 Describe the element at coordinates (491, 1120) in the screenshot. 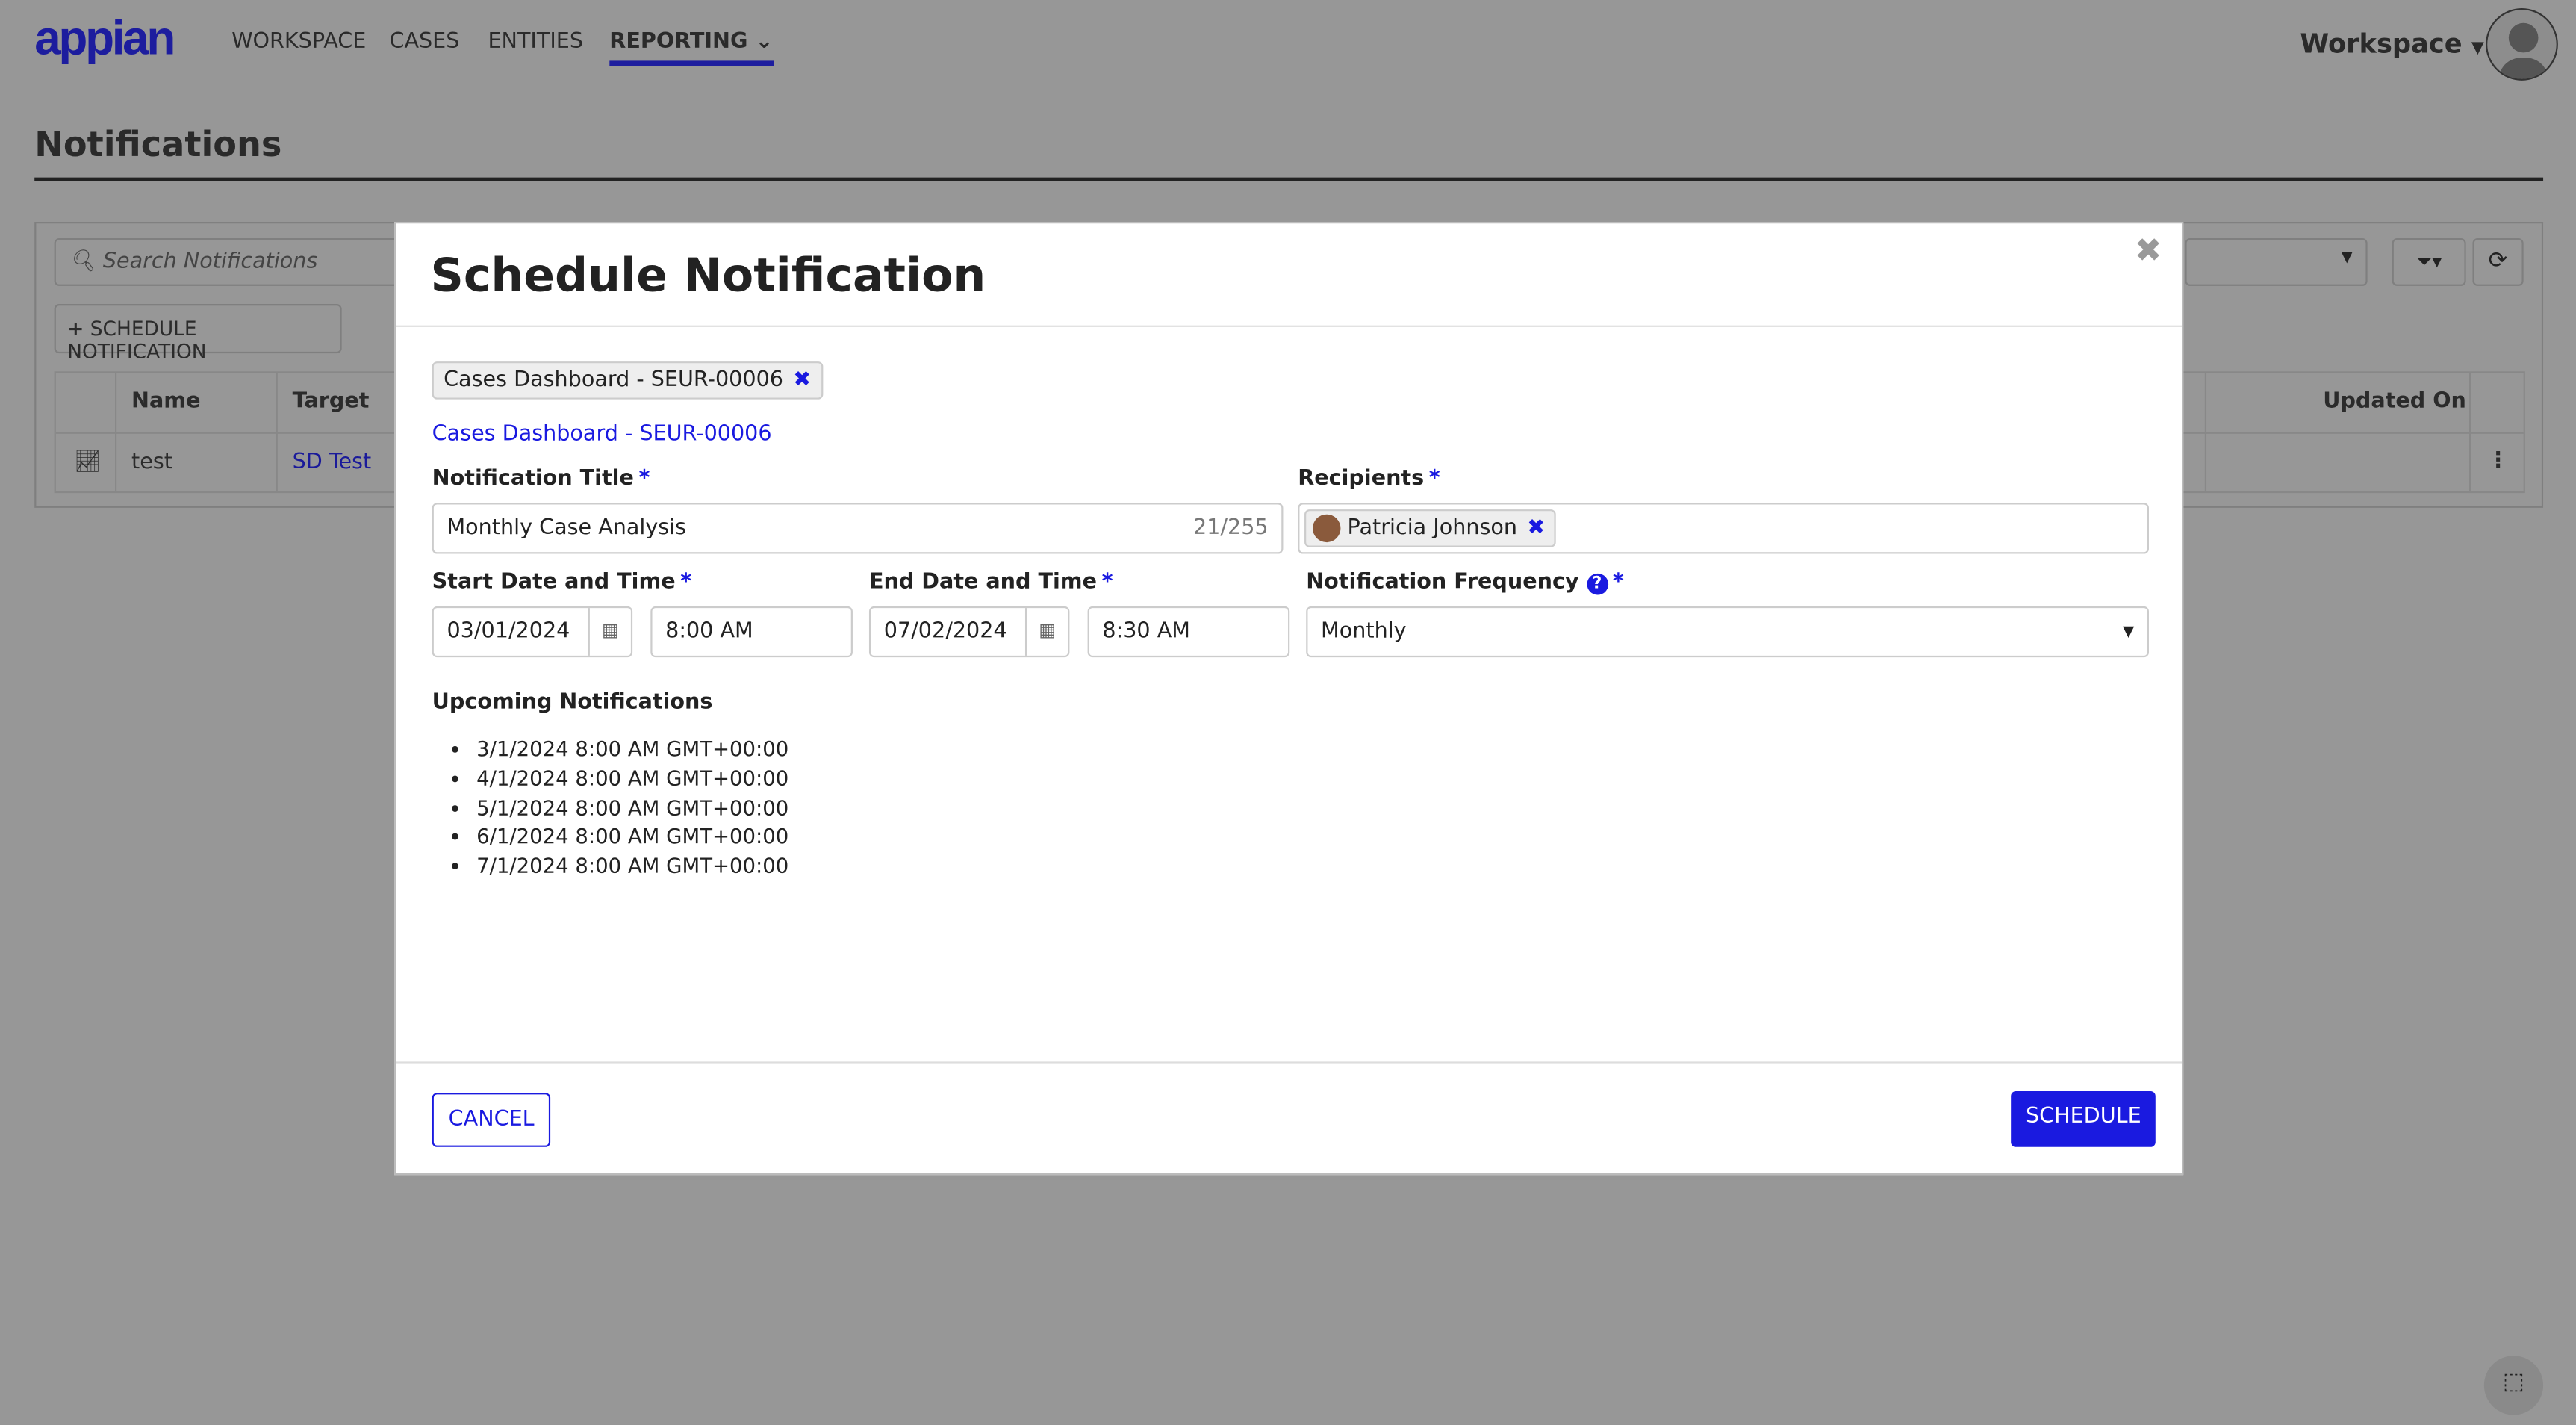

I see `cancel-button: CANCEL` at that location.